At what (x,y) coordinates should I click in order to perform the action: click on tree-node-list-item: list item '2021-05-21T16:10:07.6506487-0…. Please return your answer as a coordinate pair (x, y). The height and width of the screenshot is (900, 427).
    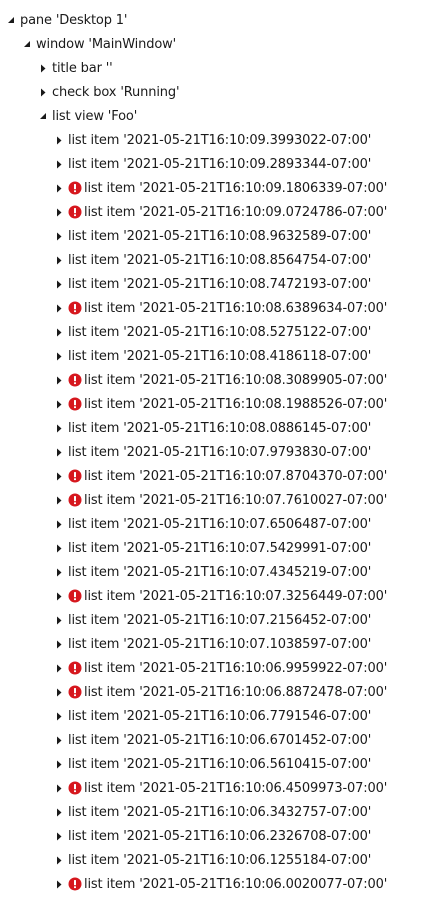
    Looking at the image, I should click on (213, 524).